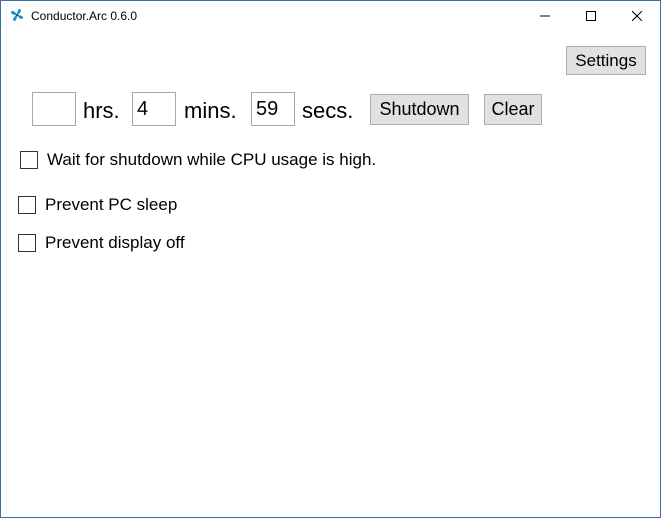  Describe the element at coordinates (273, 109) in the screenshot. I see `seconds-input: 59` at that location.